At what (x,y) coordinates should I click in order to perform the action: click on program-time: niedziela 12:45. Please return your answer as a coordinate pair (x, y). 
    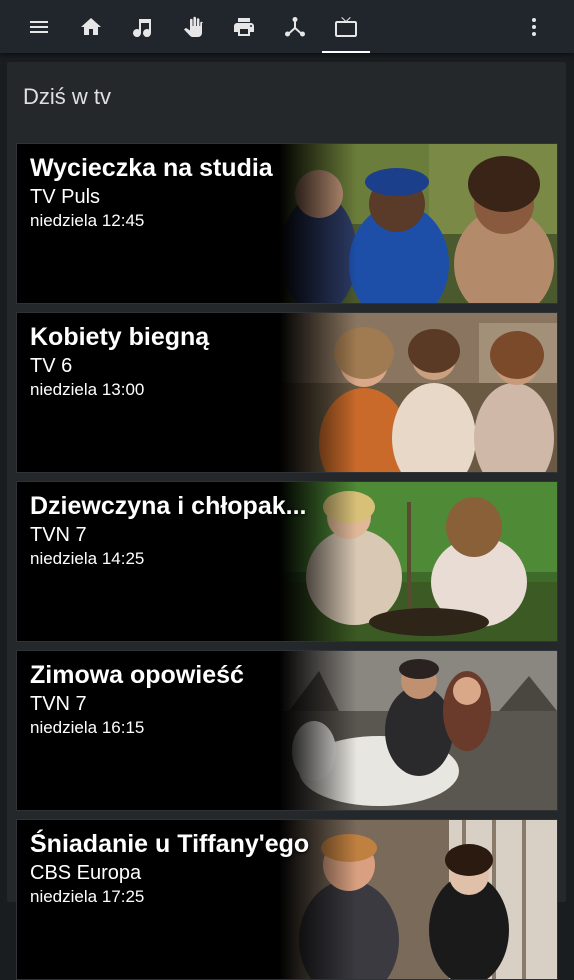
    Looking at the image, I should click on (87, 220).